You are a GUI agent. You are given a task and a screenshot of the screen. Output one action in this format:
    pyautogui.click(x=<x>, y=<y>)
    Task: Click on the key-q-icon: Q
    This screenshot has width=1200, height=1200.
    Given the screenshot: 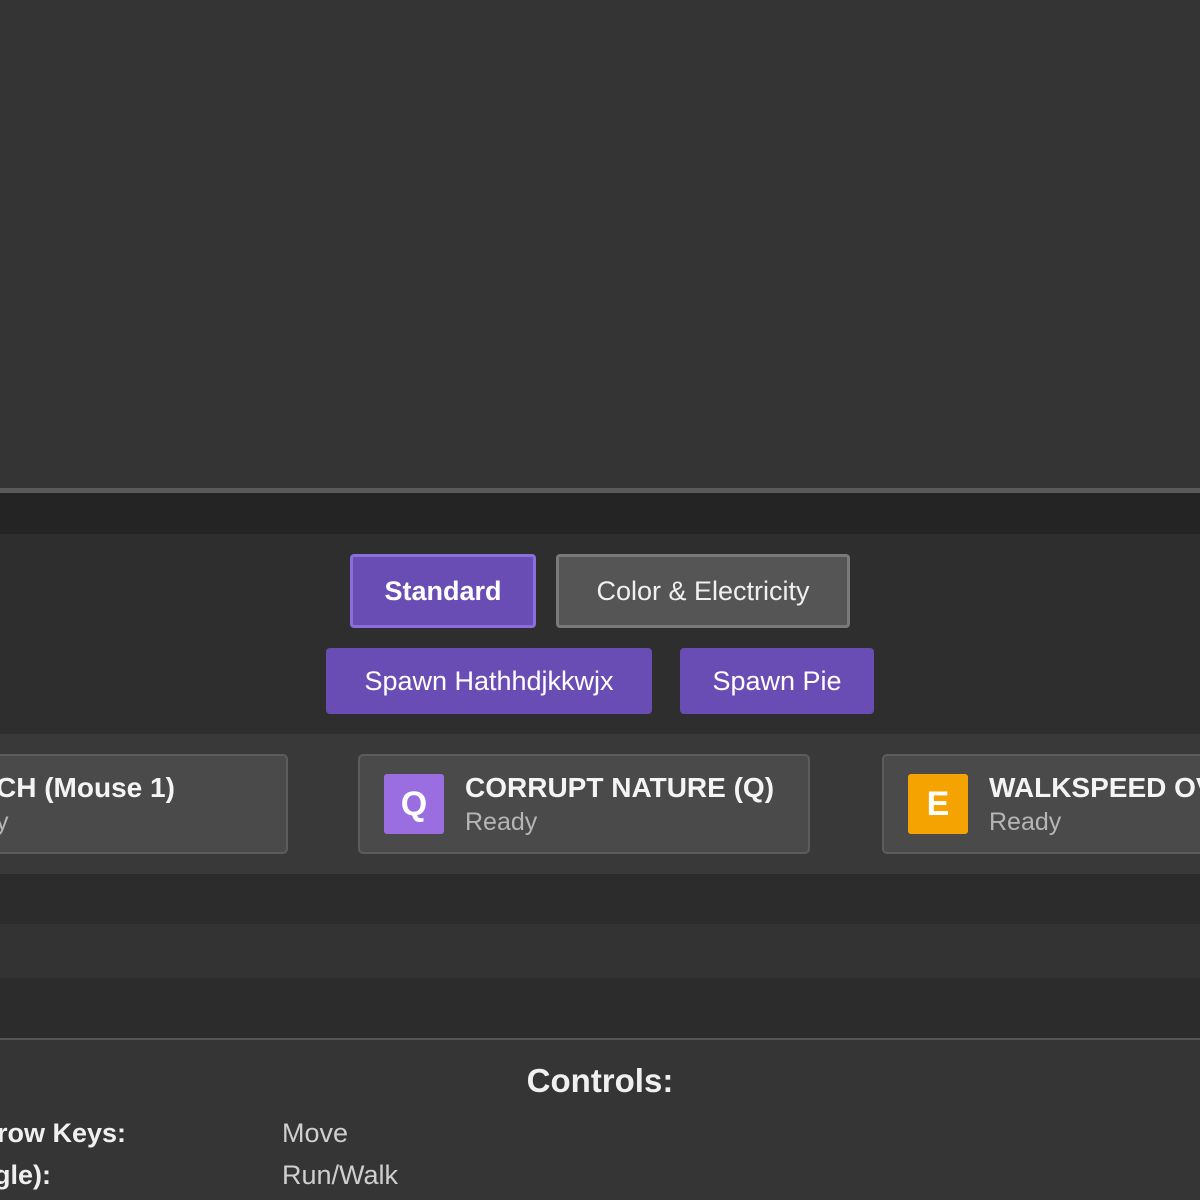 What is the action you would take?
    pyautogui.click(x=414, y=804)
    